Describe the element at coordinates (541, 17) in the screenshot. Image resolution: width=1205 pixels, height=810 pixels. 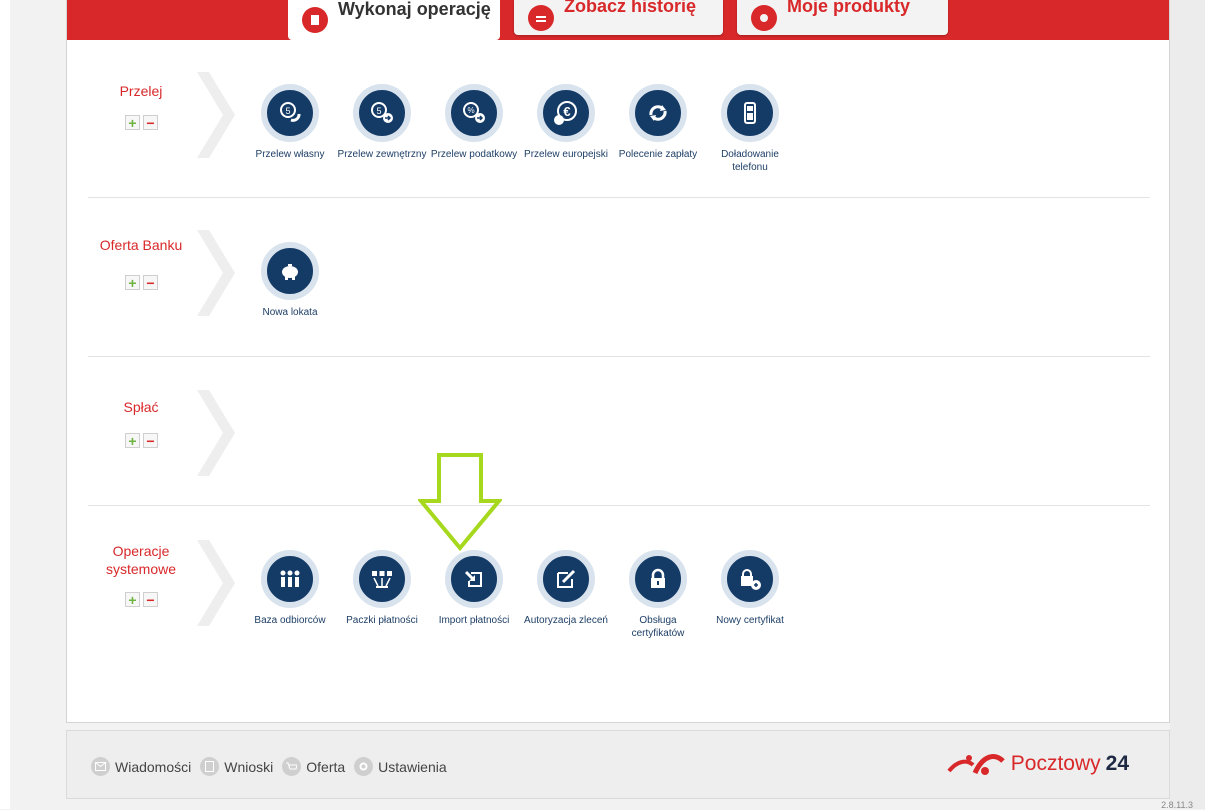
I see `history-icon` at that location.